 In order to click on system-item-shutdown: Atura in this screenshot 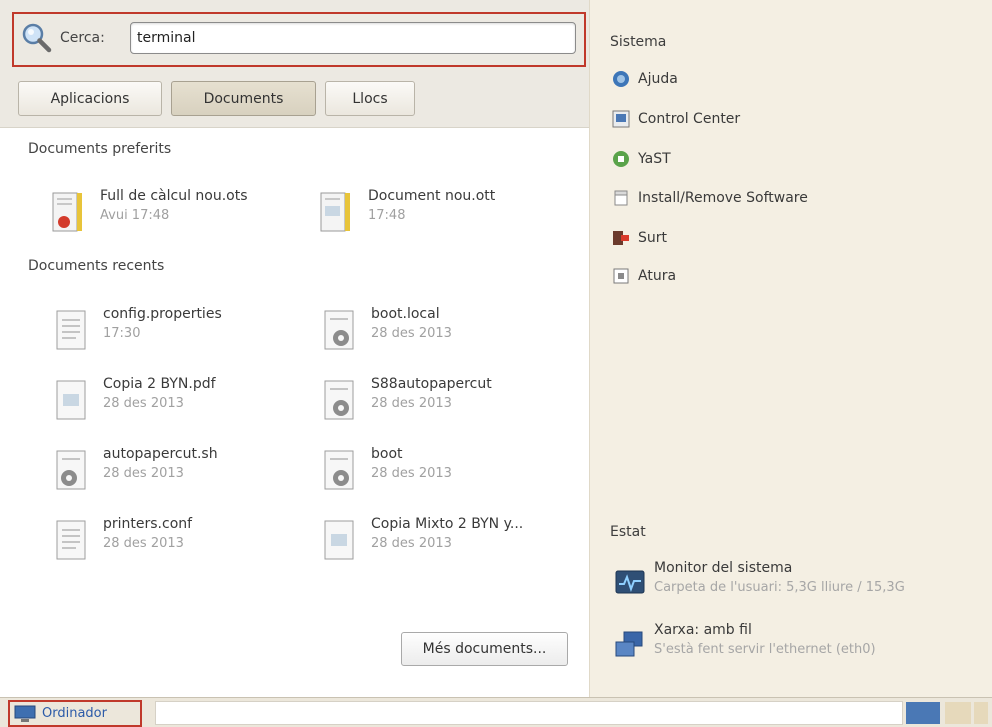, I will do `click(644, 276)`.